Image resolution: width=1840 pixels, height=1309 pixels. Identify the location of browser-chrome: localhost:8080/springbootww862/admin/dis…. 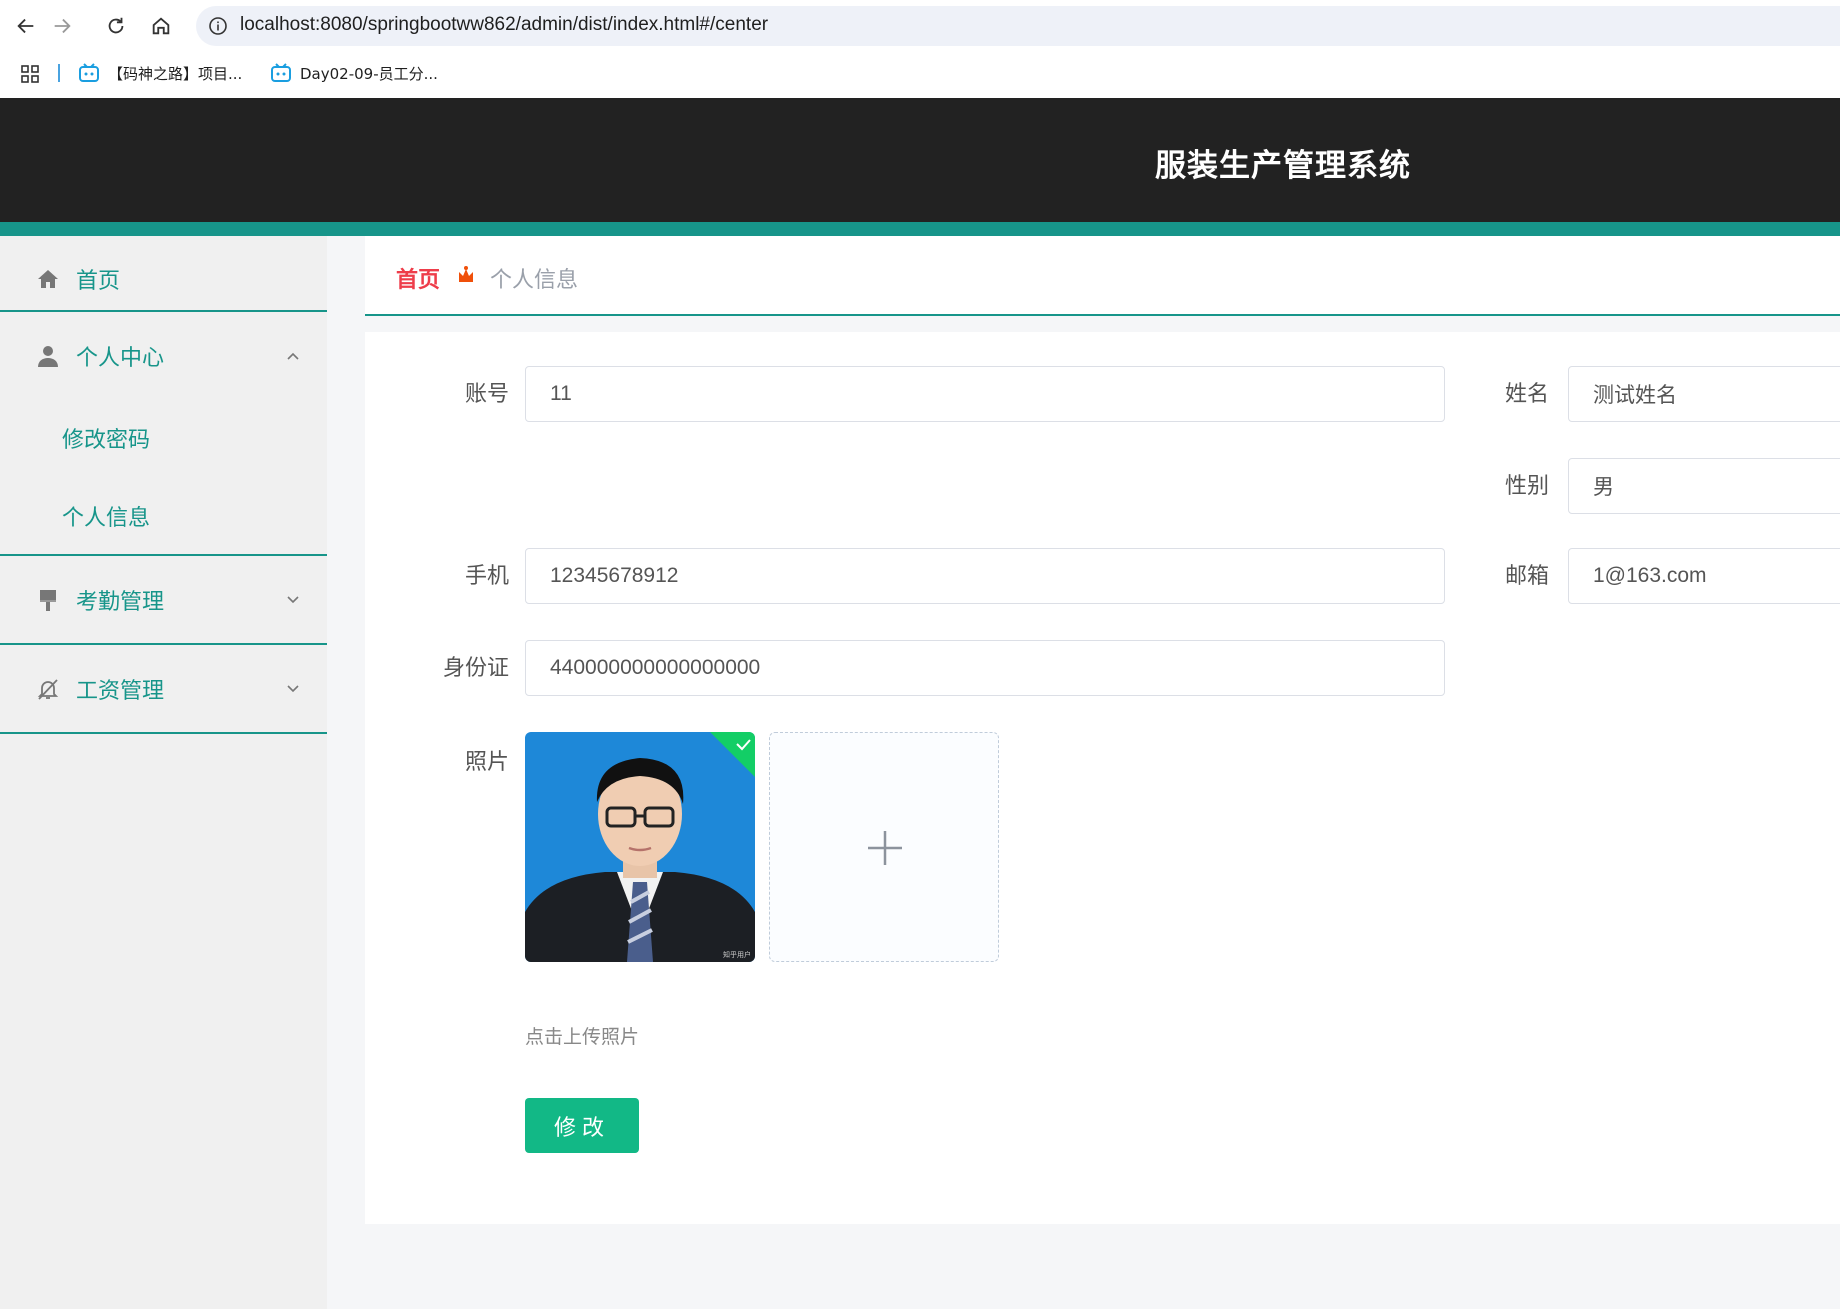
(920, 49).